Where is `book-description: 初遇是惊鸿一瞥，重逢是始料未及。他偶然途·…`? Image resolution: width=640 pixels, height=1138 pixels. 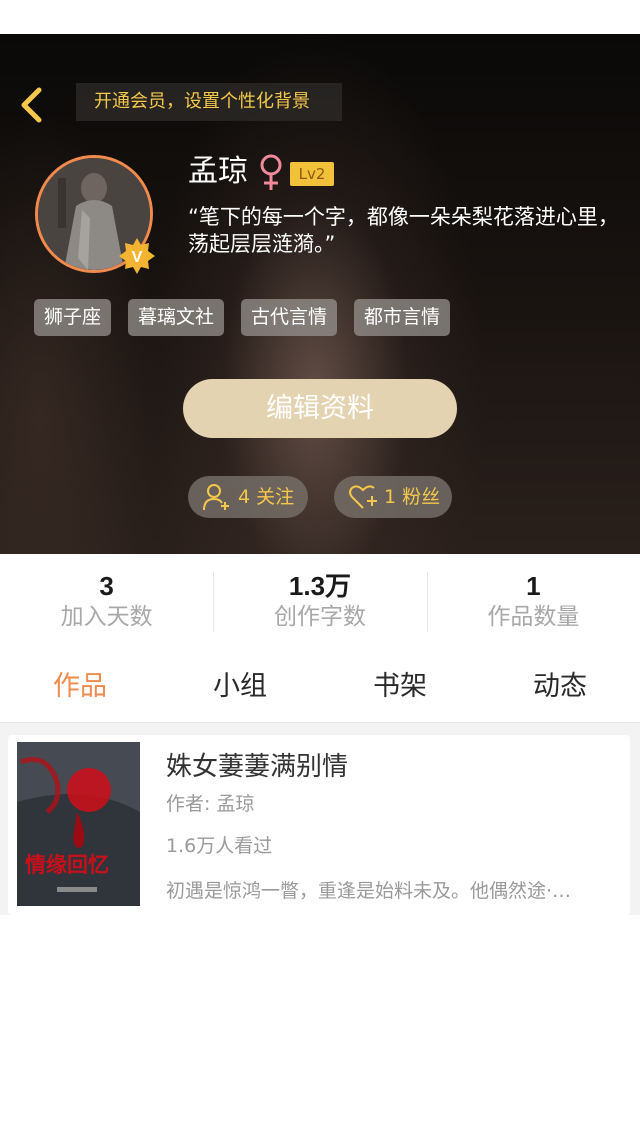 book-description: 初遇是惊鸿一瞥，重逢是始料未及。他偶然途·… is located at coordinates (369, 891).